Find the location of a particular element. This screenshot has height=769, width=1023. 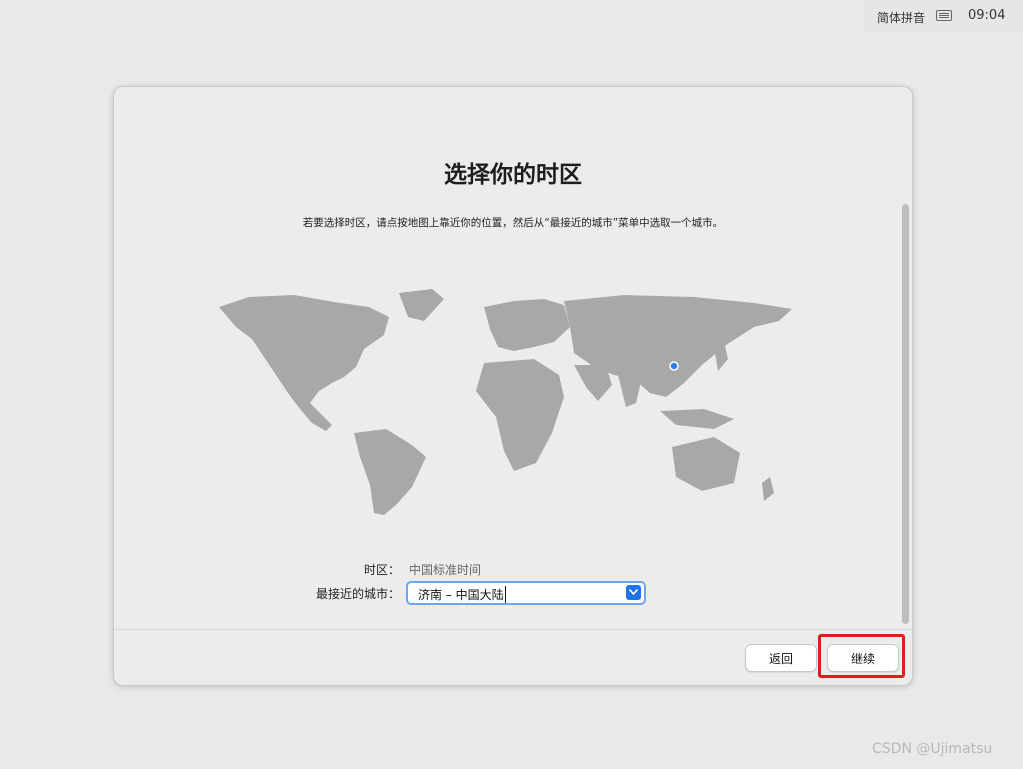

closest-city-combobox: 济南 – 中国大陆 is located at coordinates (526, 593).